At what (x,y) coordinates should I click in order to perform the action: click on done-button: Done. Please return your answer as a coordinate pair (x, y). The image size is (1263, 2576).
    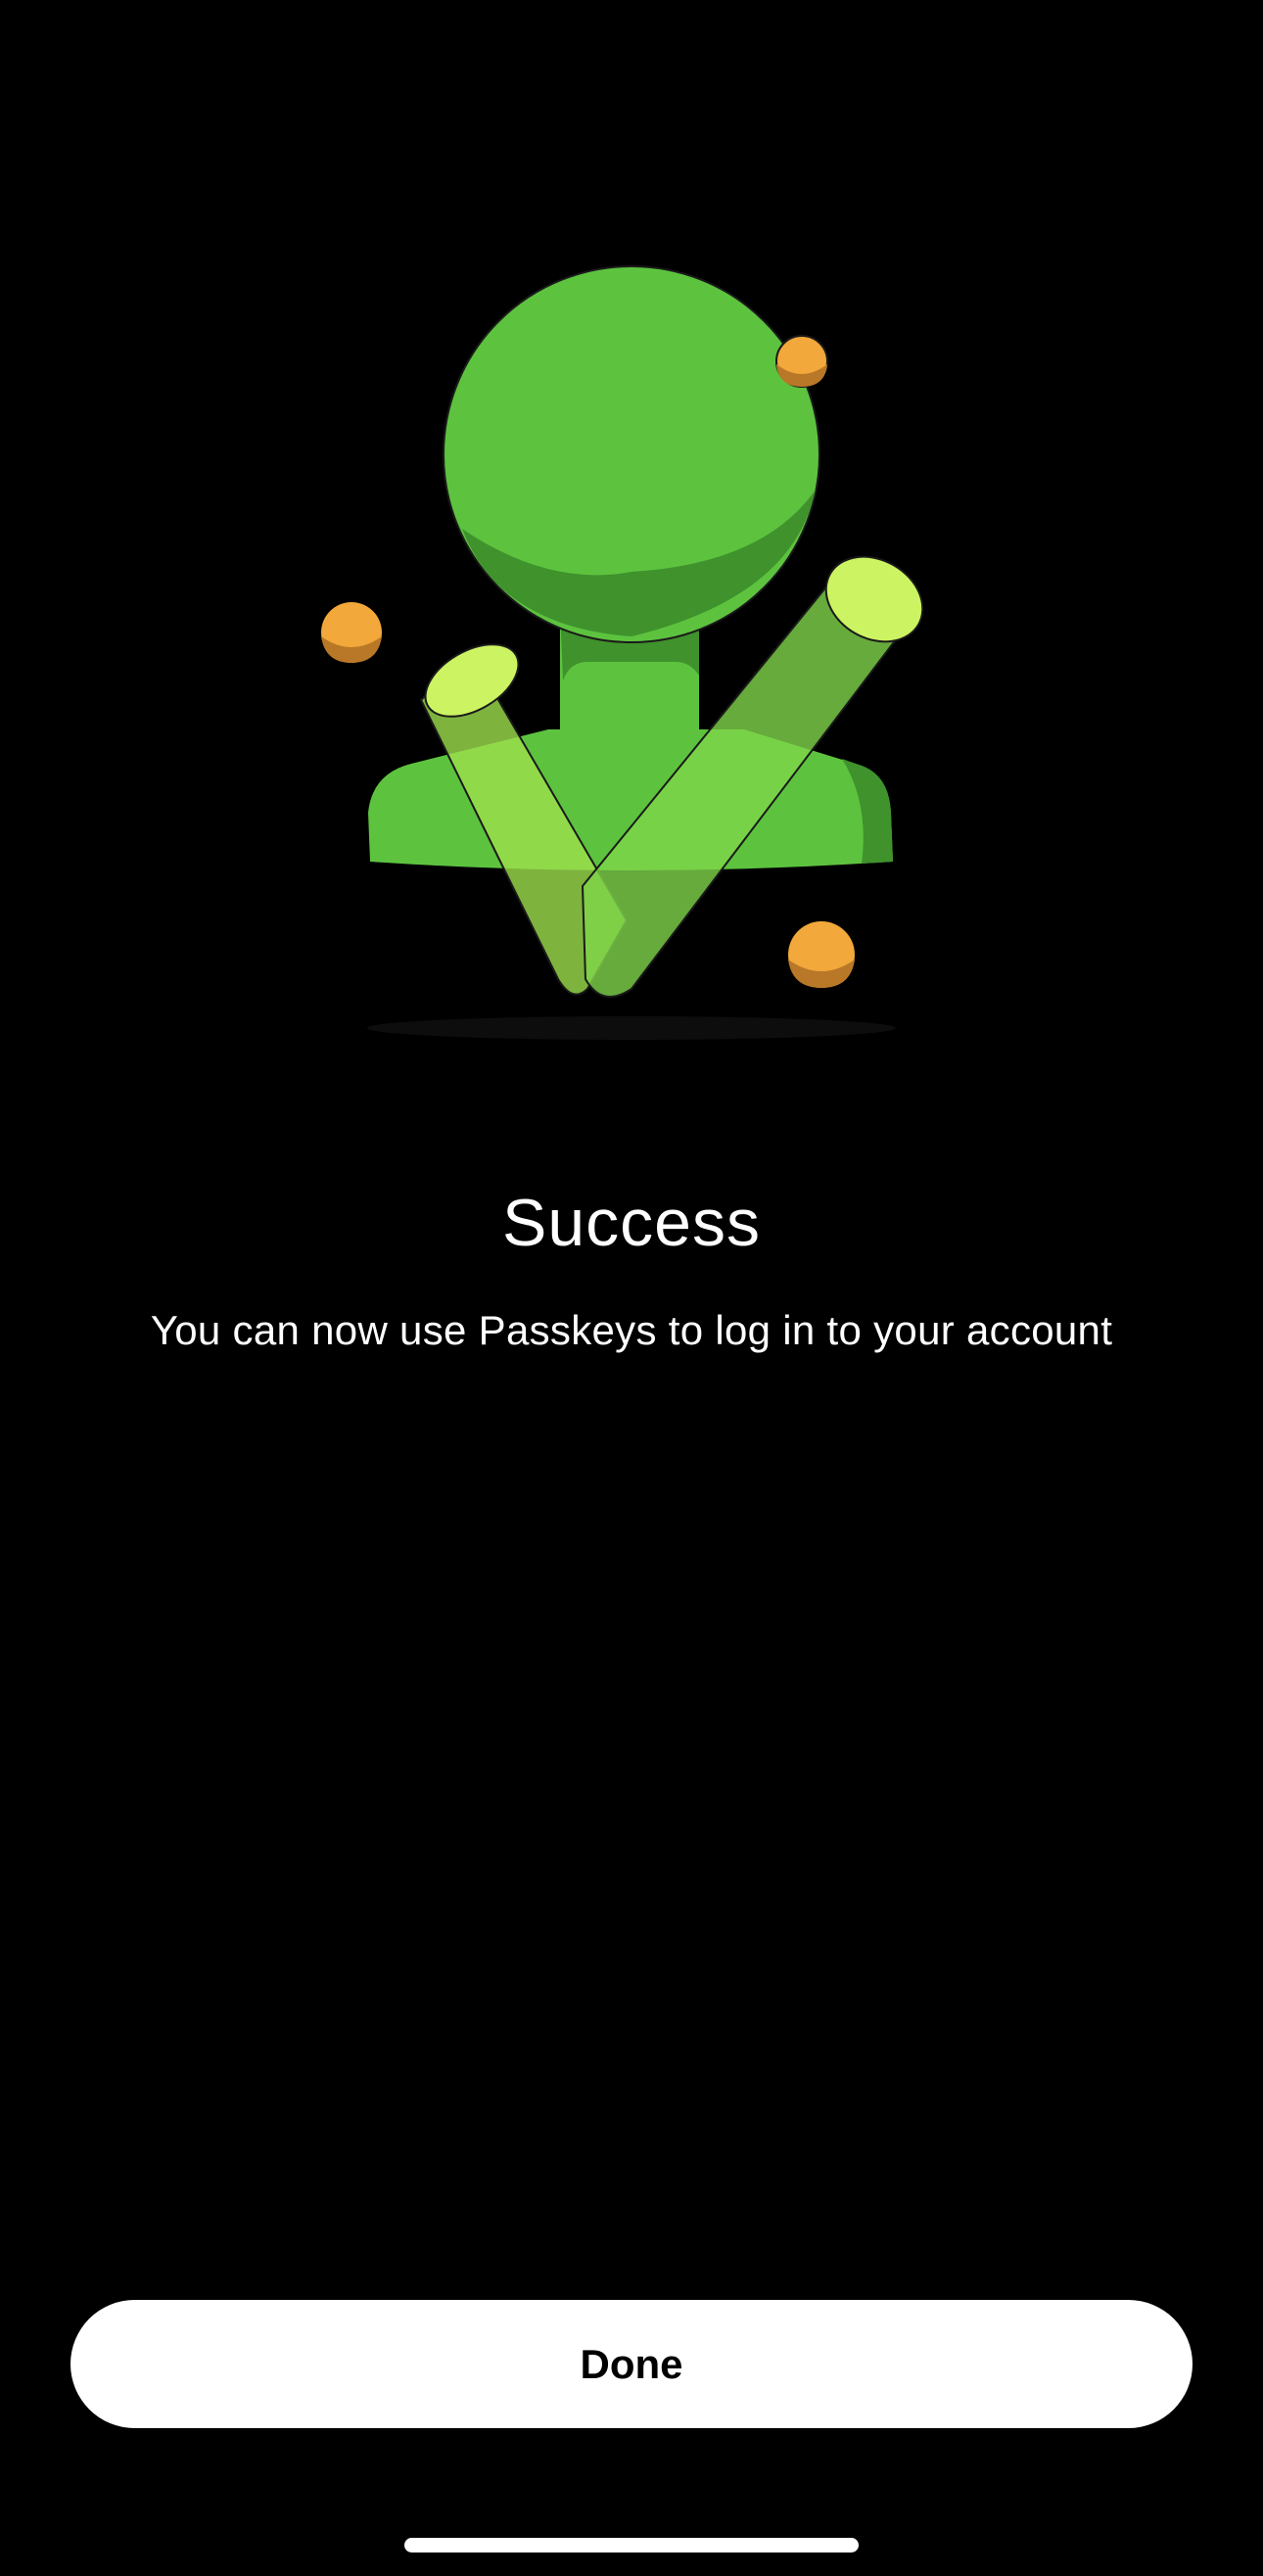
    Looking at the image, I should click on (631, 2364).